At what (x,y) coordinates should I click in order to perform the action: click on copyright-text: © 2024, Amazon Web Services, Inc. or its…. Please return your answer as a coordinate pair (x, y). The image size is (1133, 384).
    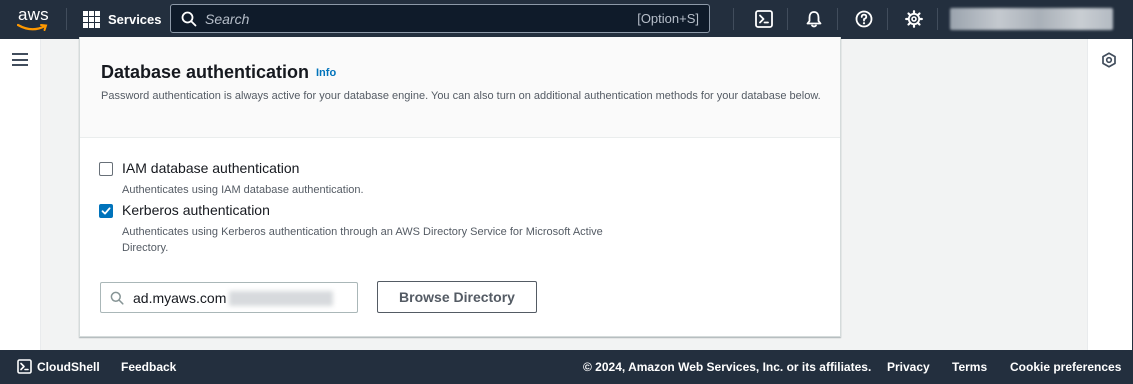
    Looking at the image, I should click on (727, 367).